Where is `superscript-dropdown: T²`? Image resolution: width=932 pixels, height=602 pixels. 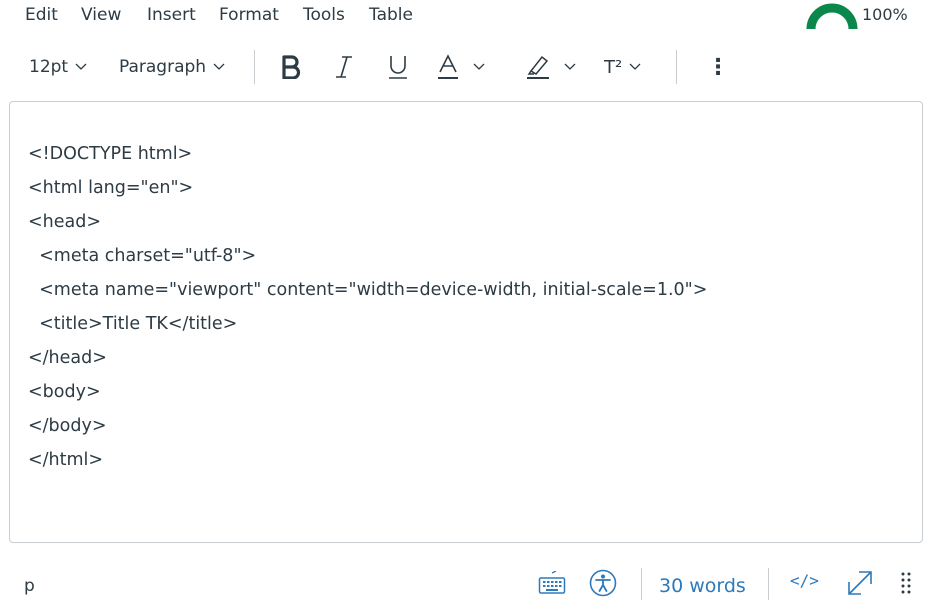
superscript-dropdown: T² is located at coordinates (622, 67).